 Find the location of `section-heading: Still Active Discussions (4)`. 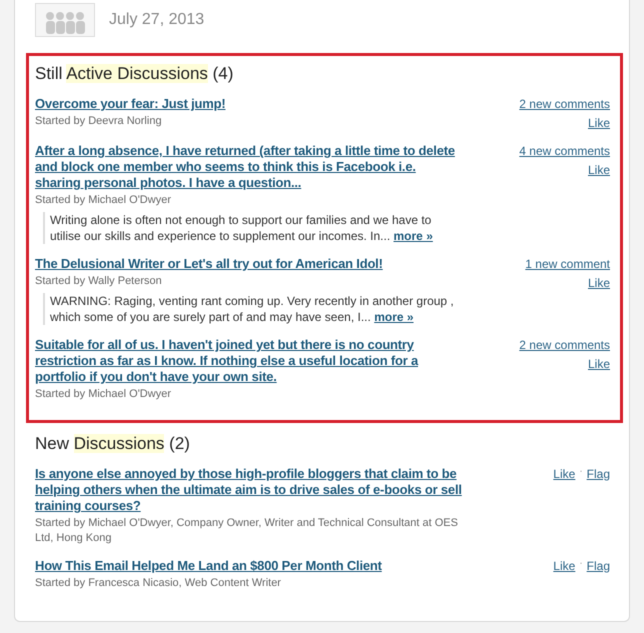

section-heading: Still Active Discussions (4) is located at coordinates (134, 74).